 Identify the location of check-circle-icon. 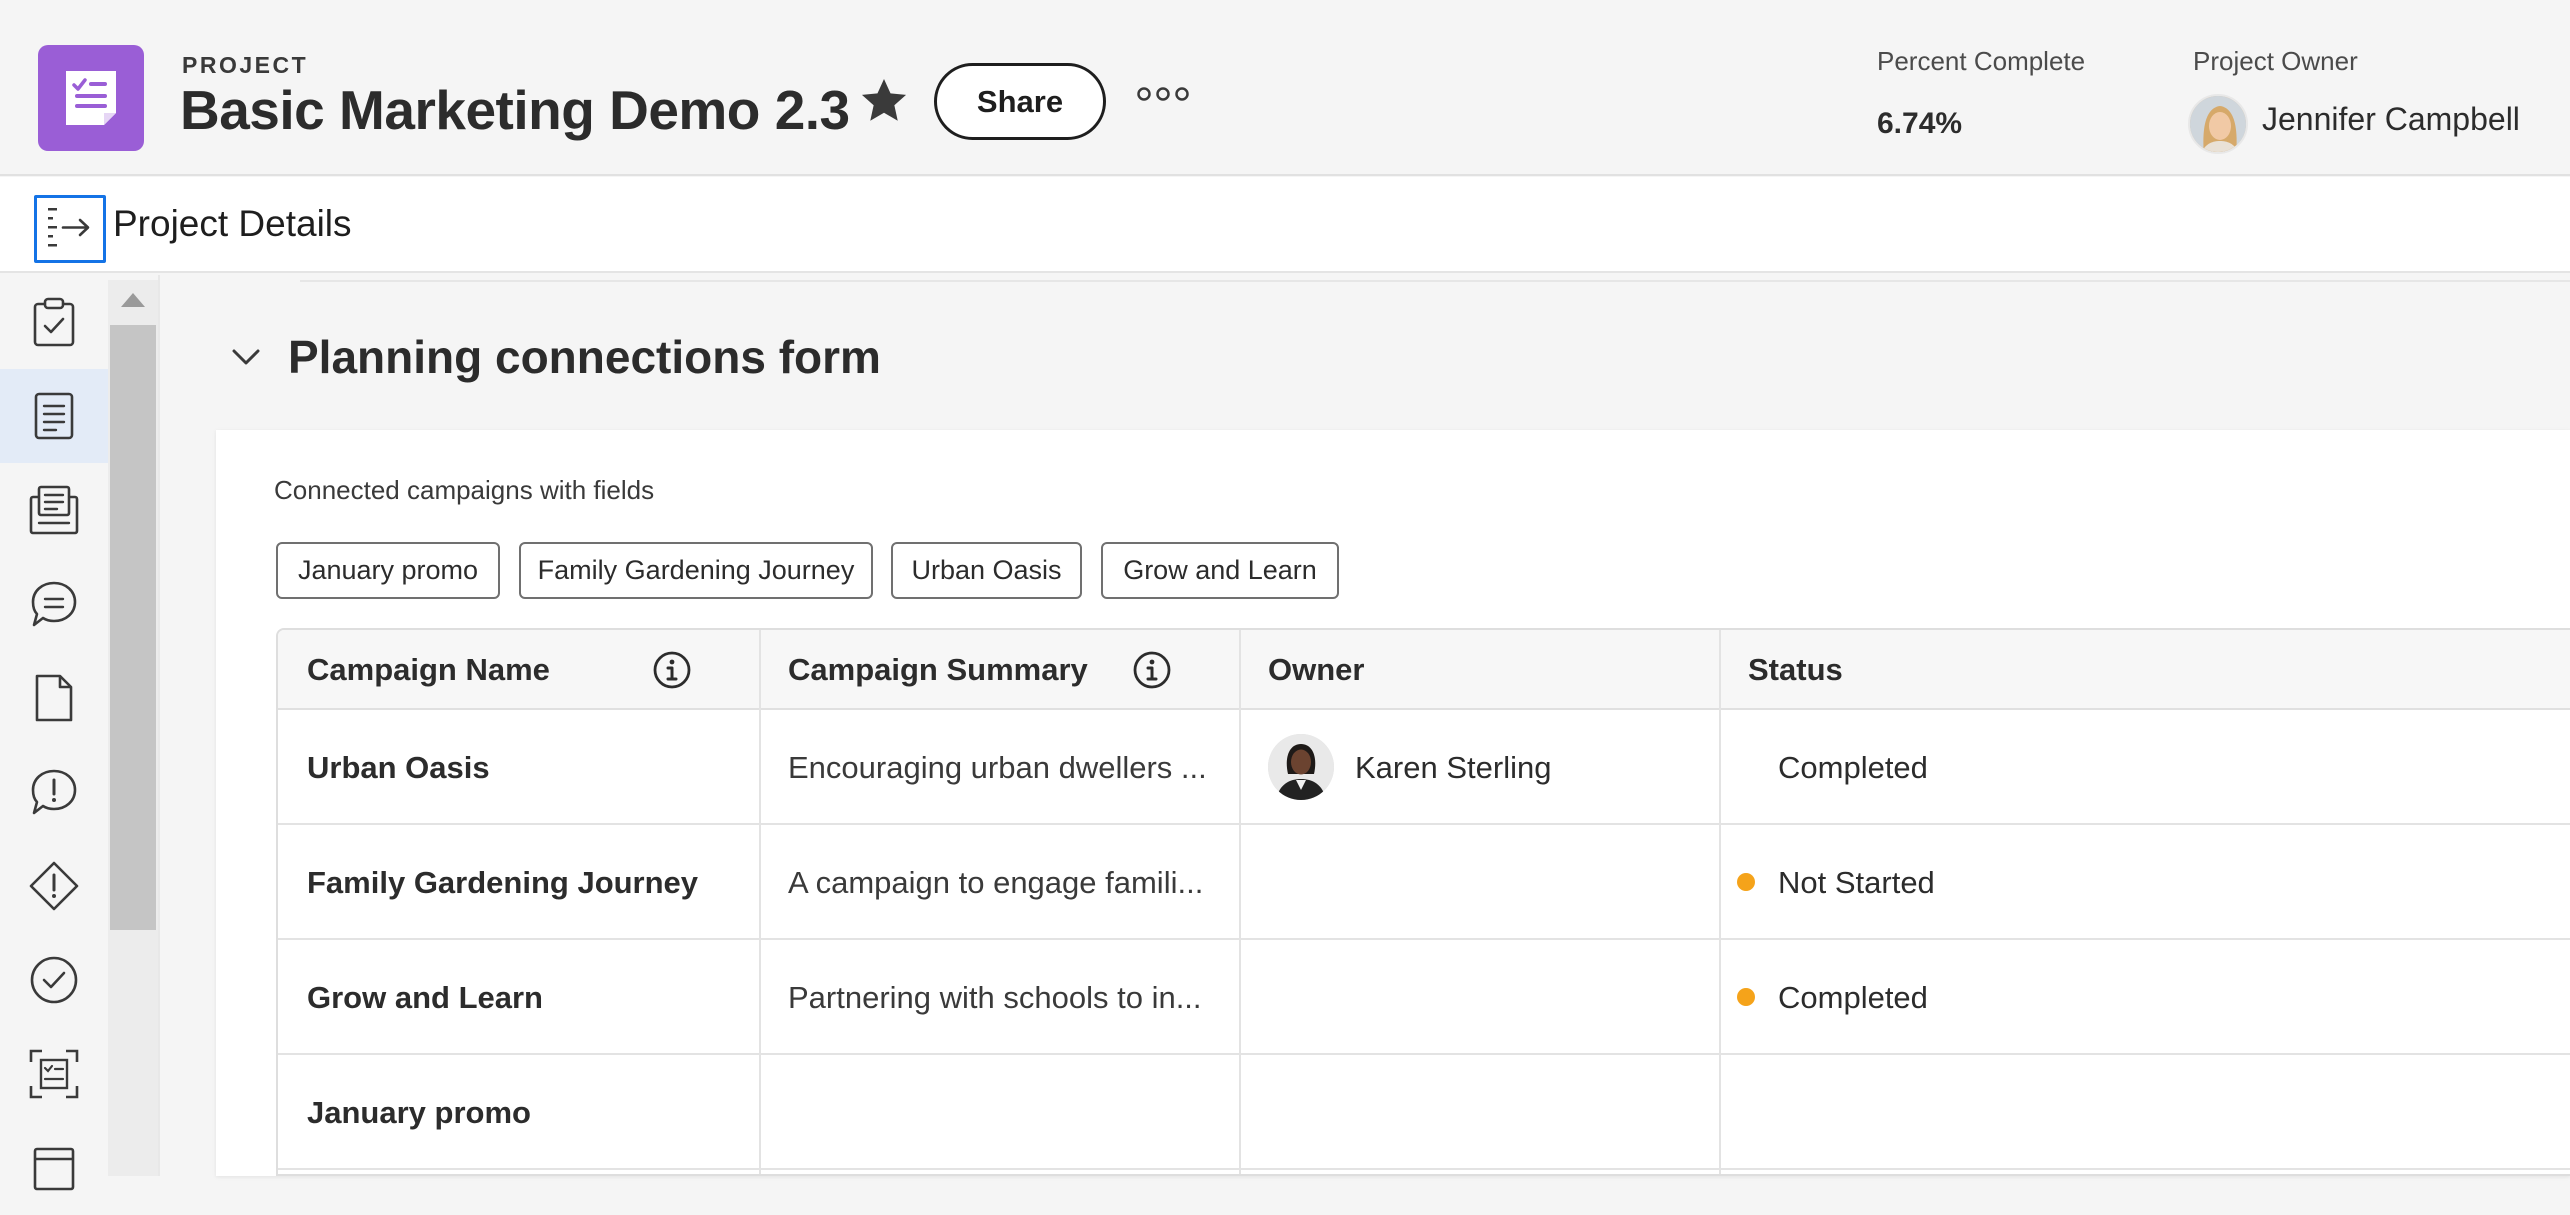
(54, 980).